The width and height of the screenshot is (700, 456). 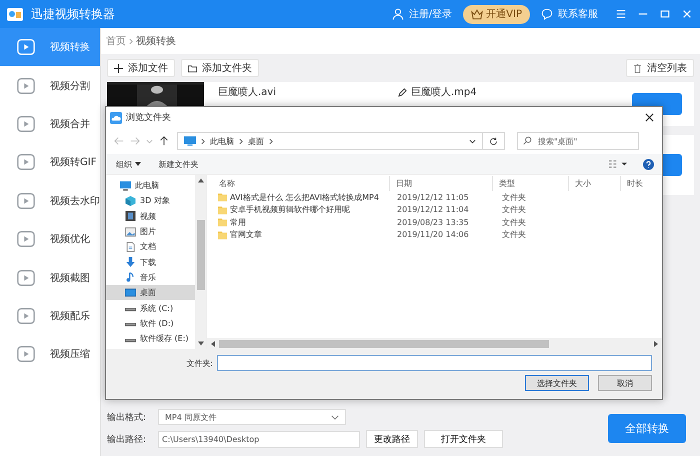 I want to click on format-select: MP4 同原文件, so click(x=252, y=417).